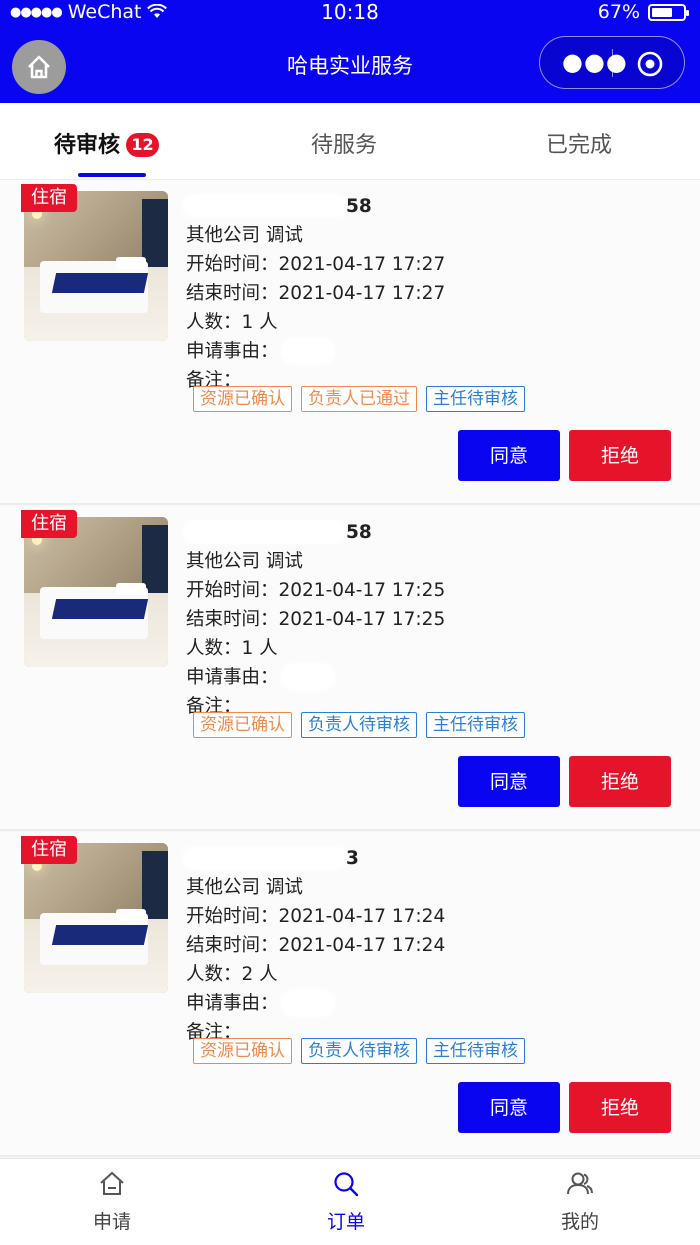  What do you see at coordinates (316, 264) in the screenshot?
I see `start-time: 开始时间：2021-04-17 17:27` at bounding box center [316, 264].